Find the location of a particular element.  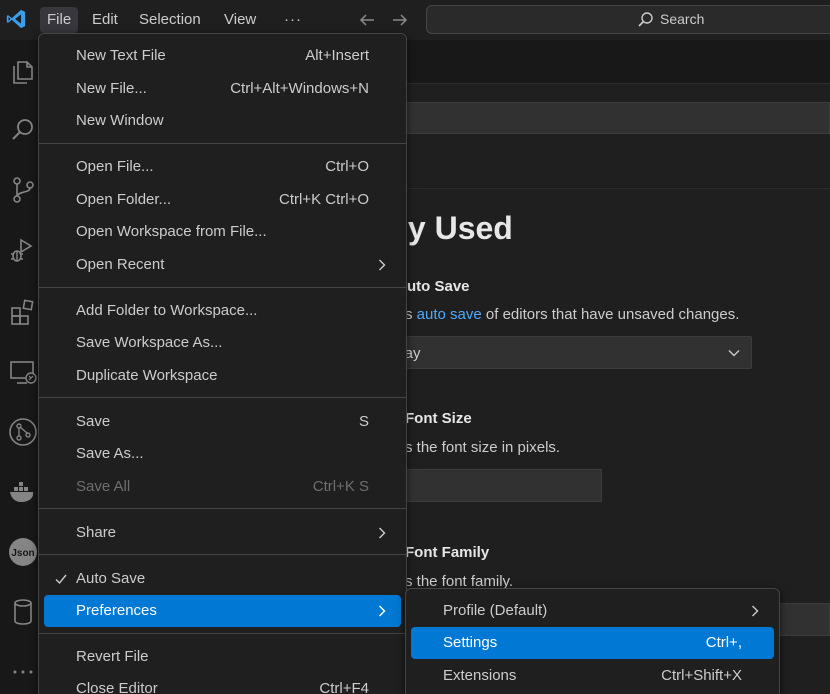

forward-arrow-icon is located at coordinates (400, 20).